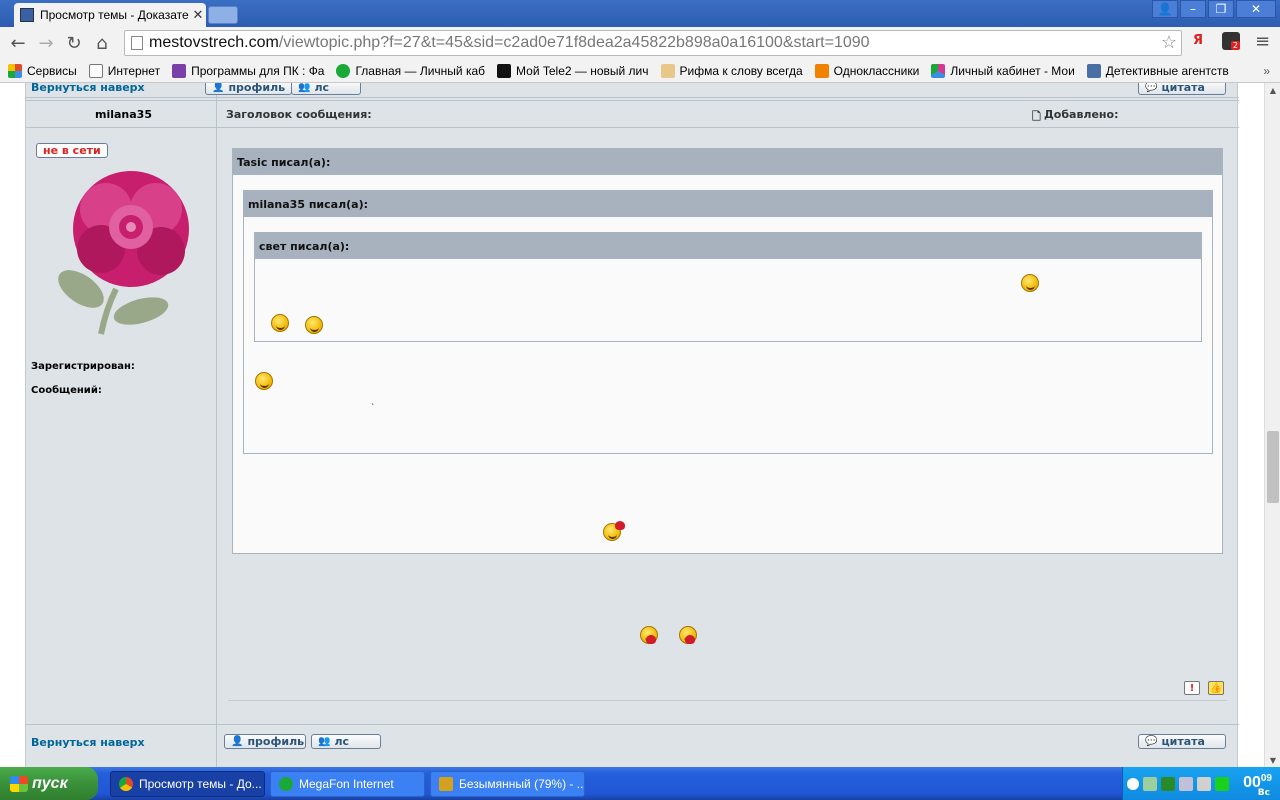 This screenshot has height=800, width=1280. I want to click on more-bookmarks-icon: », so click(1266, 71).